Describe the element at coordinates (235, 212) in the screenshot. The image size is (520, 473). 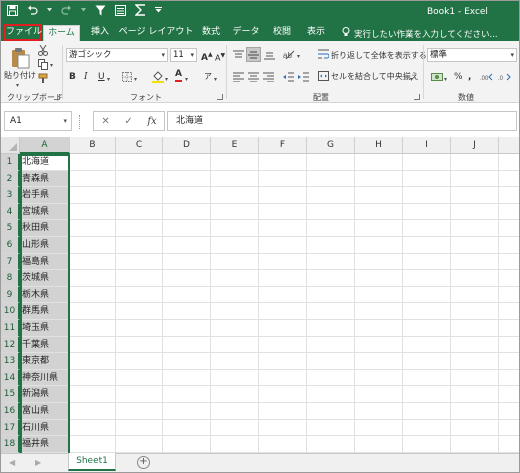
I see `cell-e4` at that location.